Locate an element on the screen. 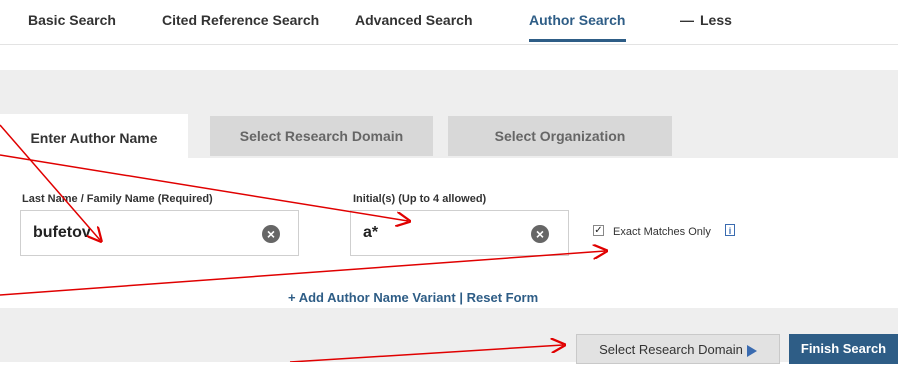  tab-enter-author-name: Enter Author Name is located at coordinates (94, 138).